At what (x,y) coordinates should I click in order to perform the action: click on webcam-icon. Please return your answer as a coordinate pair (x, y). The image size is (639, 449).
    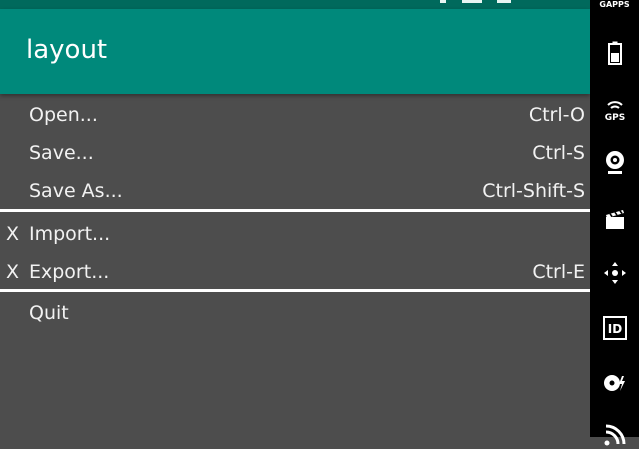
    Looking at the image, I should click on (614, 162).